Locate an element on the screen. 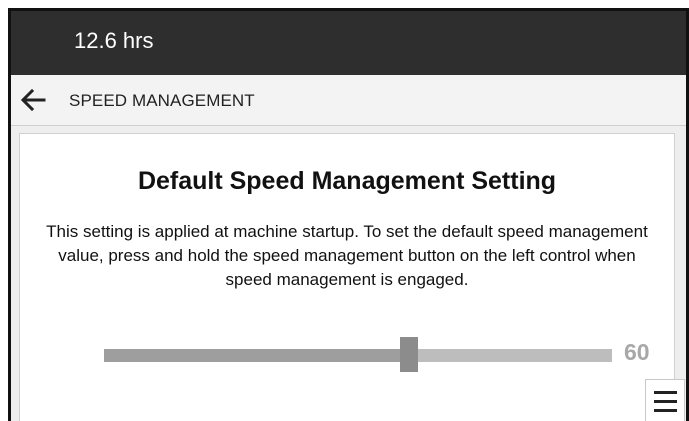 Image resolution: width=689 pixels, height=421 pixels. arrow-left-icon is located at coordinates (33, 100).